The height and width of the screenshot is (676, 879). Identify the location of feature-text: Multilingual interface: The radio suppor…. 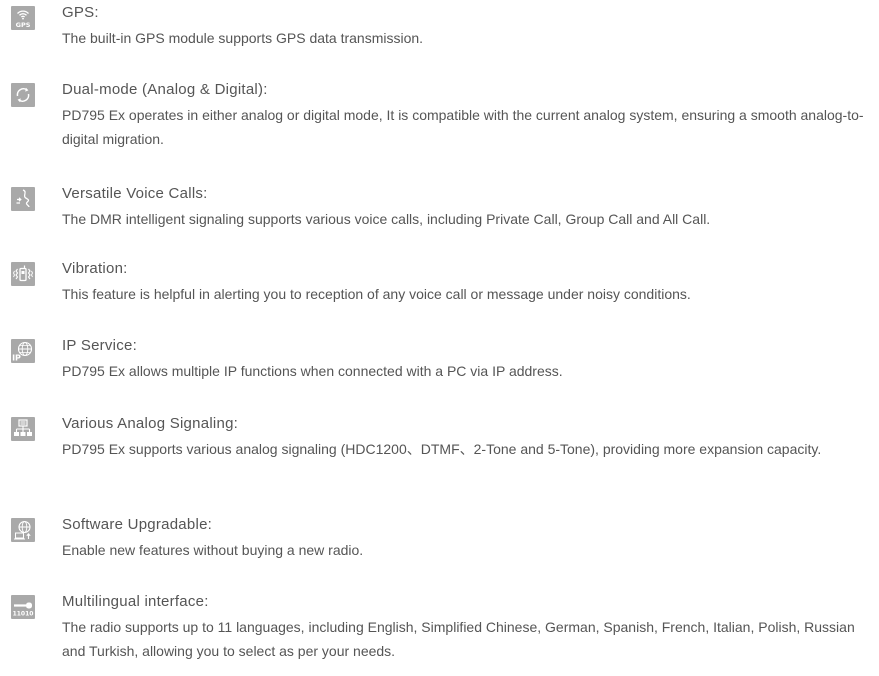
(469, 627).